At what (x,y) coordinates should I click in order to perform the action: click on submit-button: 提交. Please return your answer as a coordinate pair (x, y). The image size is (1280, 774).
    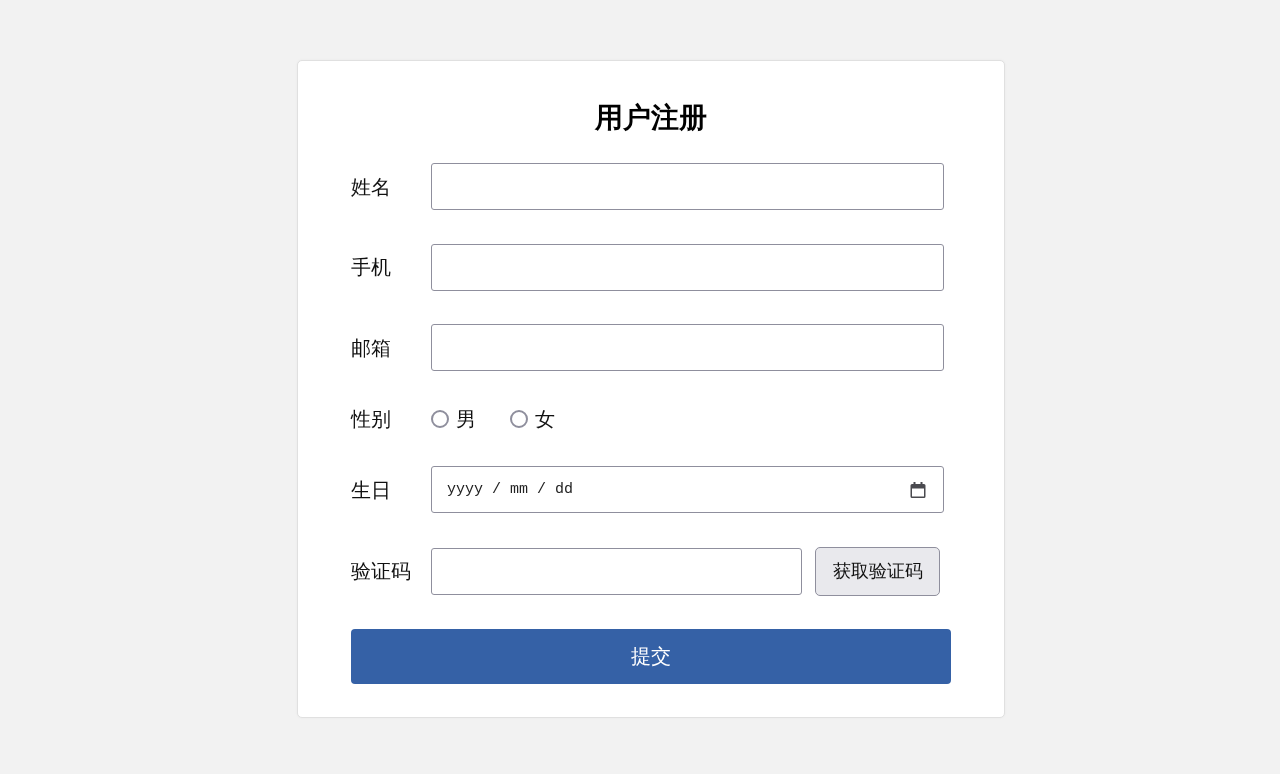
    Looking at the image, I should click on (651, 656).